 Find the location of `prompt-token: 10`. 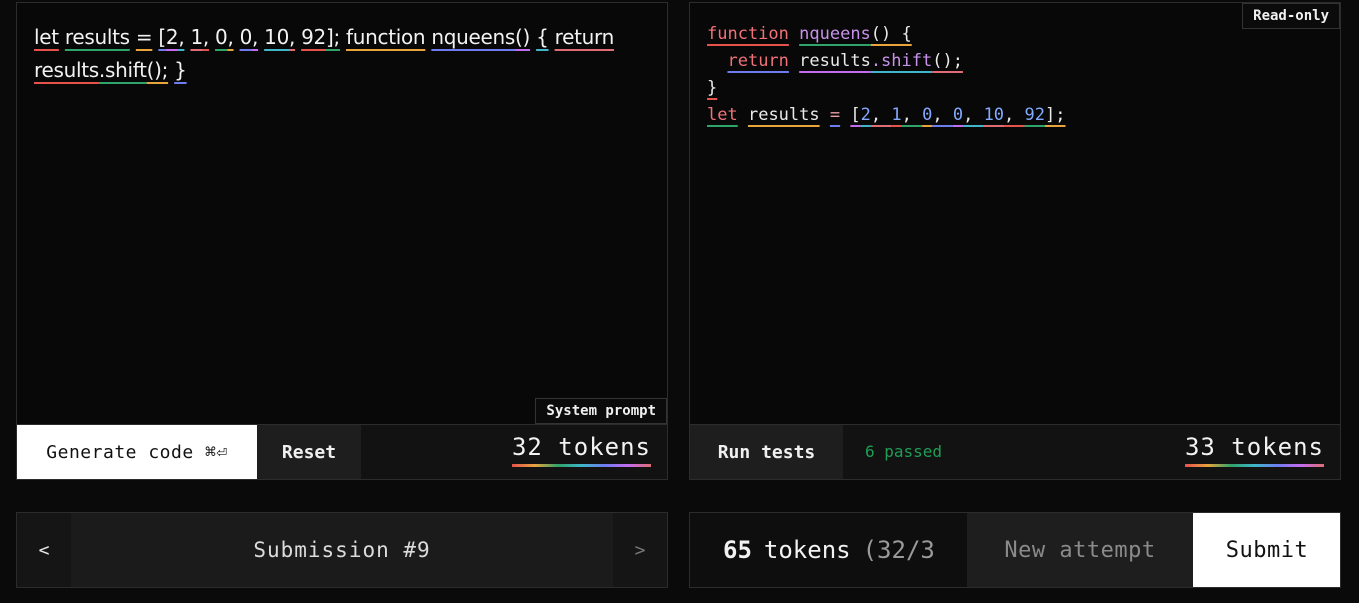

prompt-token: 10 is located at coordinates (276, 37).